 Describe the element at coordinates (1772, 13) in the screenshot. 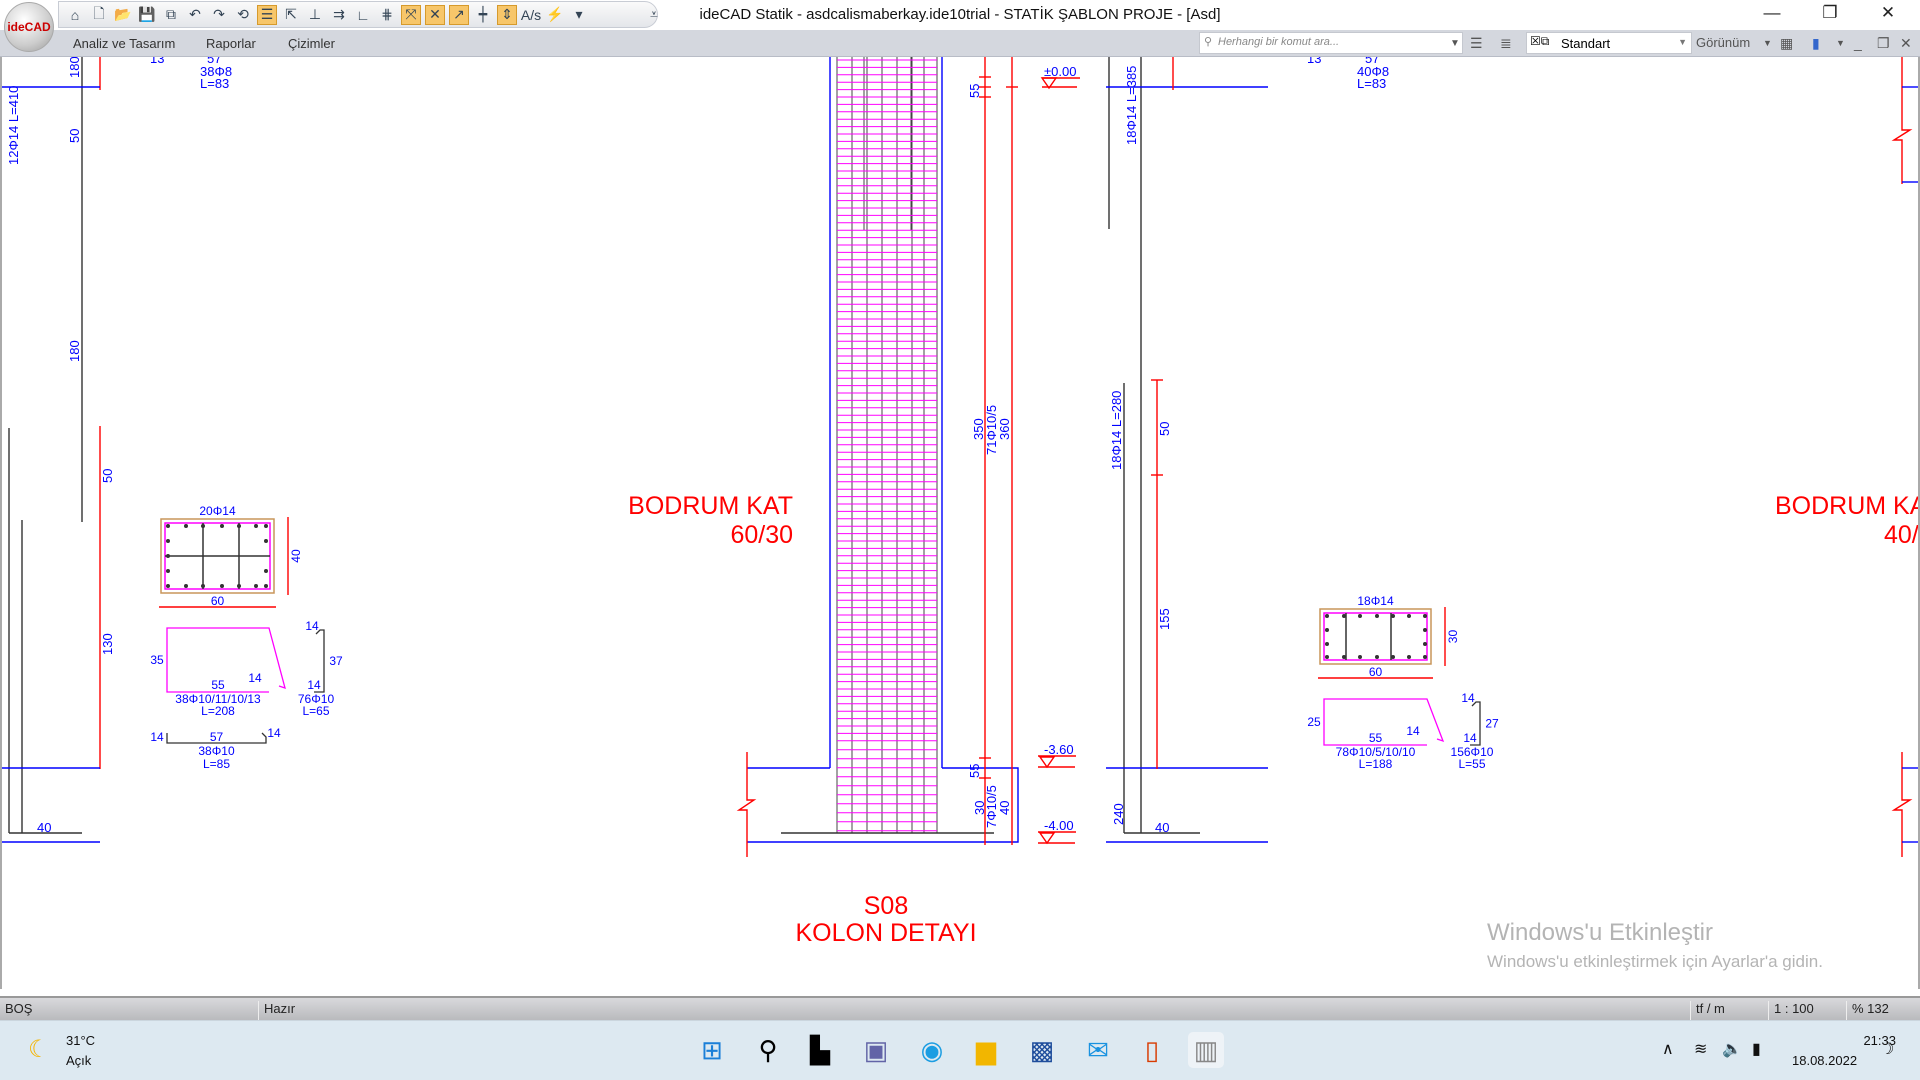

I see `minimize-button: —` at that location.